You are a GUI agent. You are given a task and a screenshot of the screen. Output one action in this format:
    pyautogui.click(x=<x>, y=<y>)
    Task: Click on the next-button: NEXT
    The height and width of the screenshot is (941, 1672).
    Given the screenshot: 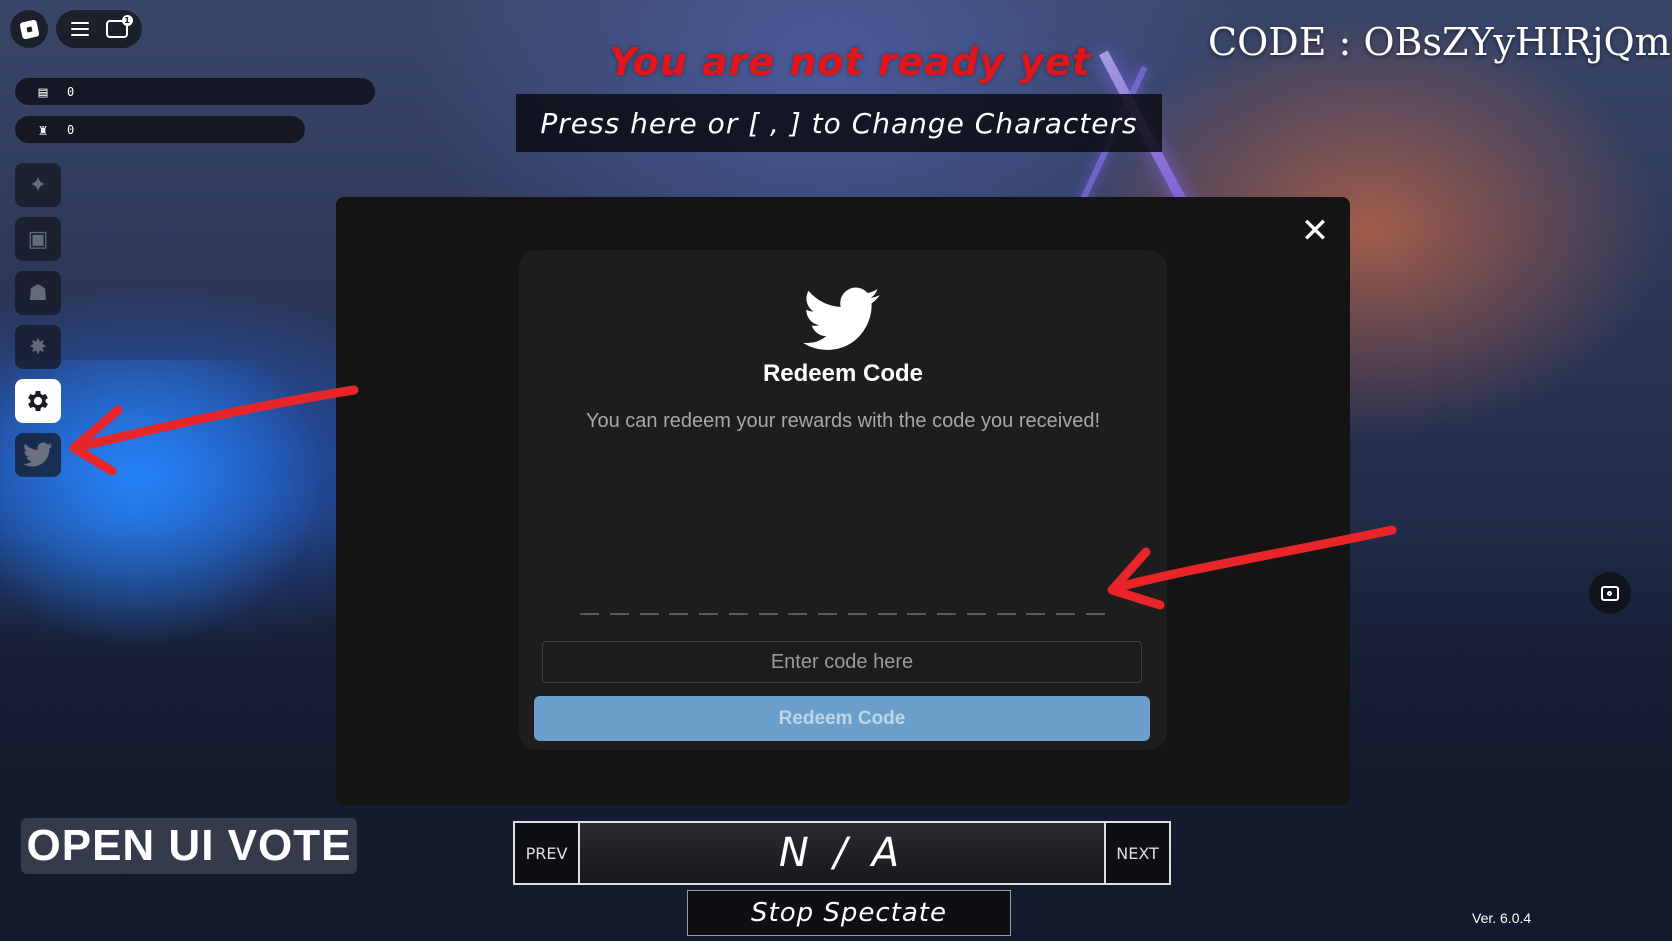 What is the action you would take?
    pyautogui.click(x=1136, y=853)
    